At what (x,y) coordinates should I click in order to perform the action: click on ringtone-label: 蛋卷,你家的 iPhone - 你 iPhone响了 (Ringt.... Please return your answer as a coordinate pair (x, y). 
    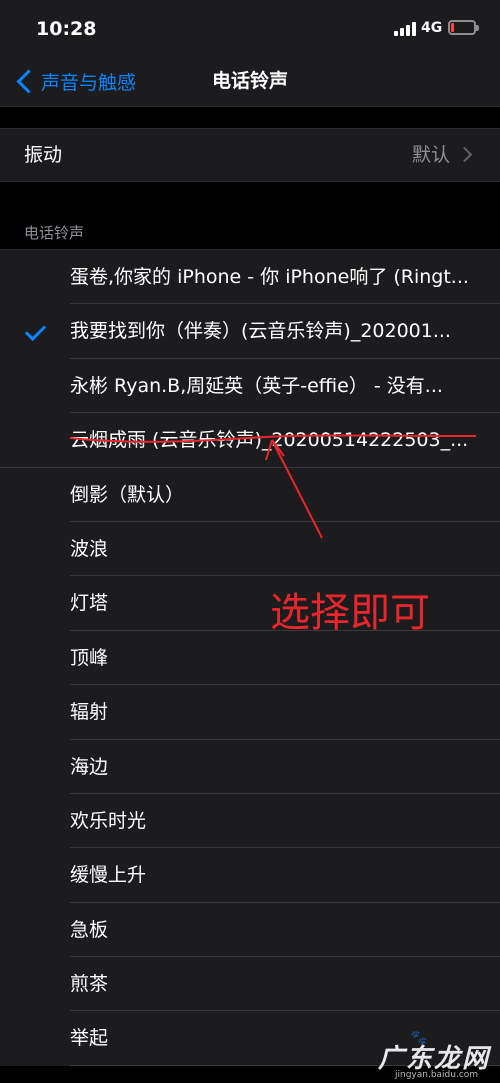
    Looking at the image, I should click on (269, 277).